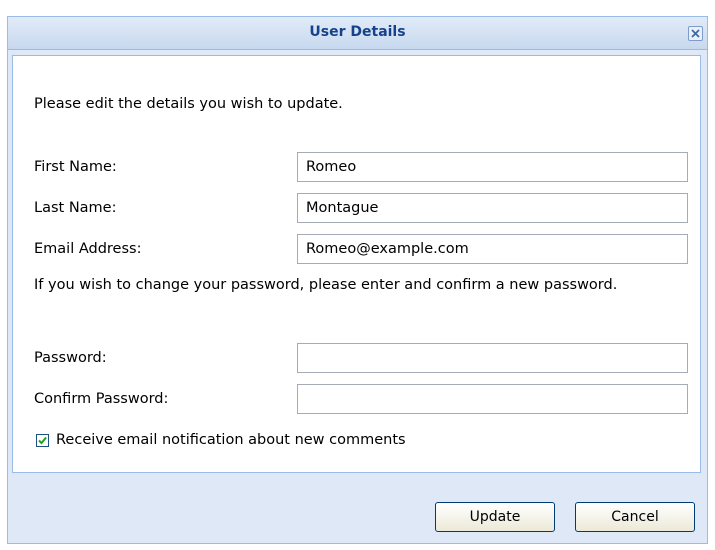 This screenshot has height=550, width=715. What do you see at coordinates (492, 167) in the screenshot?
I see `first-name-field` at bounding box center [492, 167].